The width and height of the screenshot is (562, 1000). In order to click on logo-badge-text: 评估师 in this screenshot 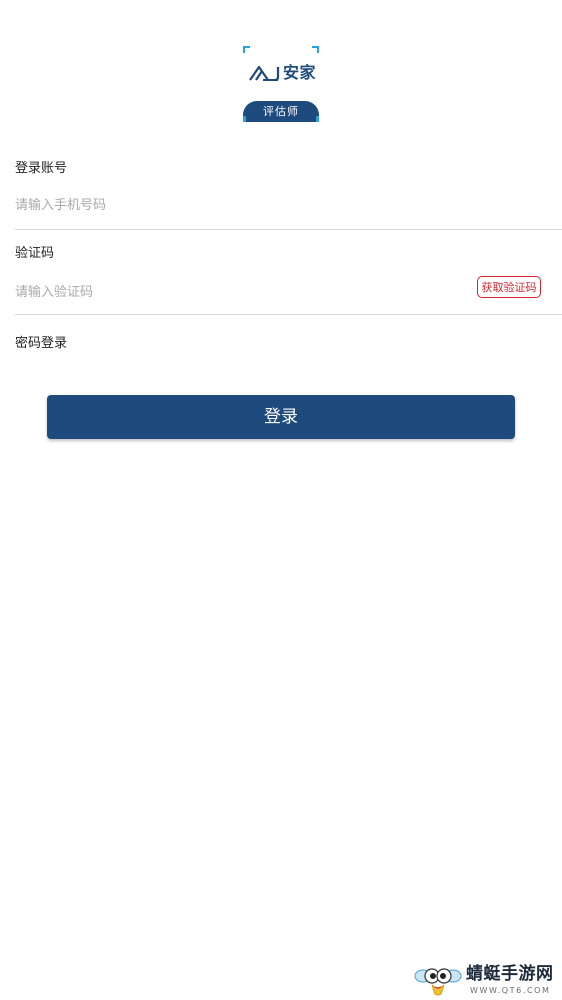, I will do `click(281, 111)`.